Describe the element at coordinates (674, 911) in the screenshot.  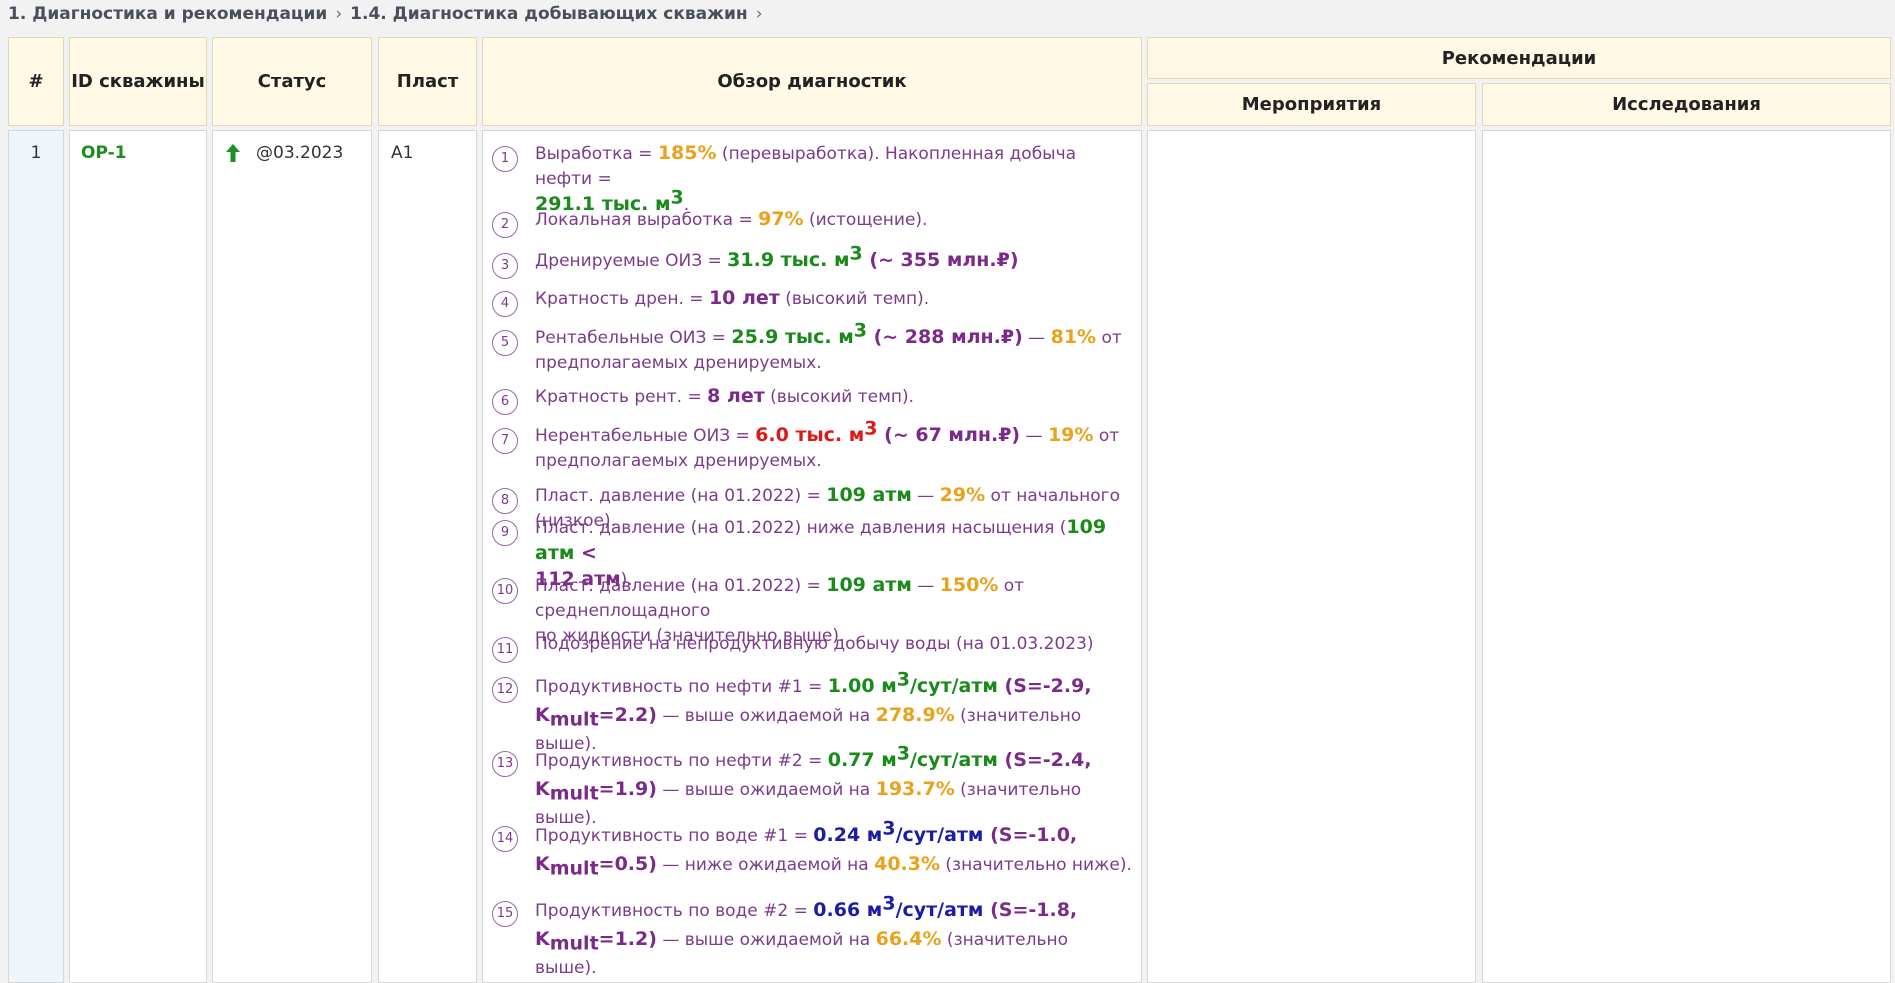
I see `diagnostic-text: Продуктивность по воде #2 =` at that location.